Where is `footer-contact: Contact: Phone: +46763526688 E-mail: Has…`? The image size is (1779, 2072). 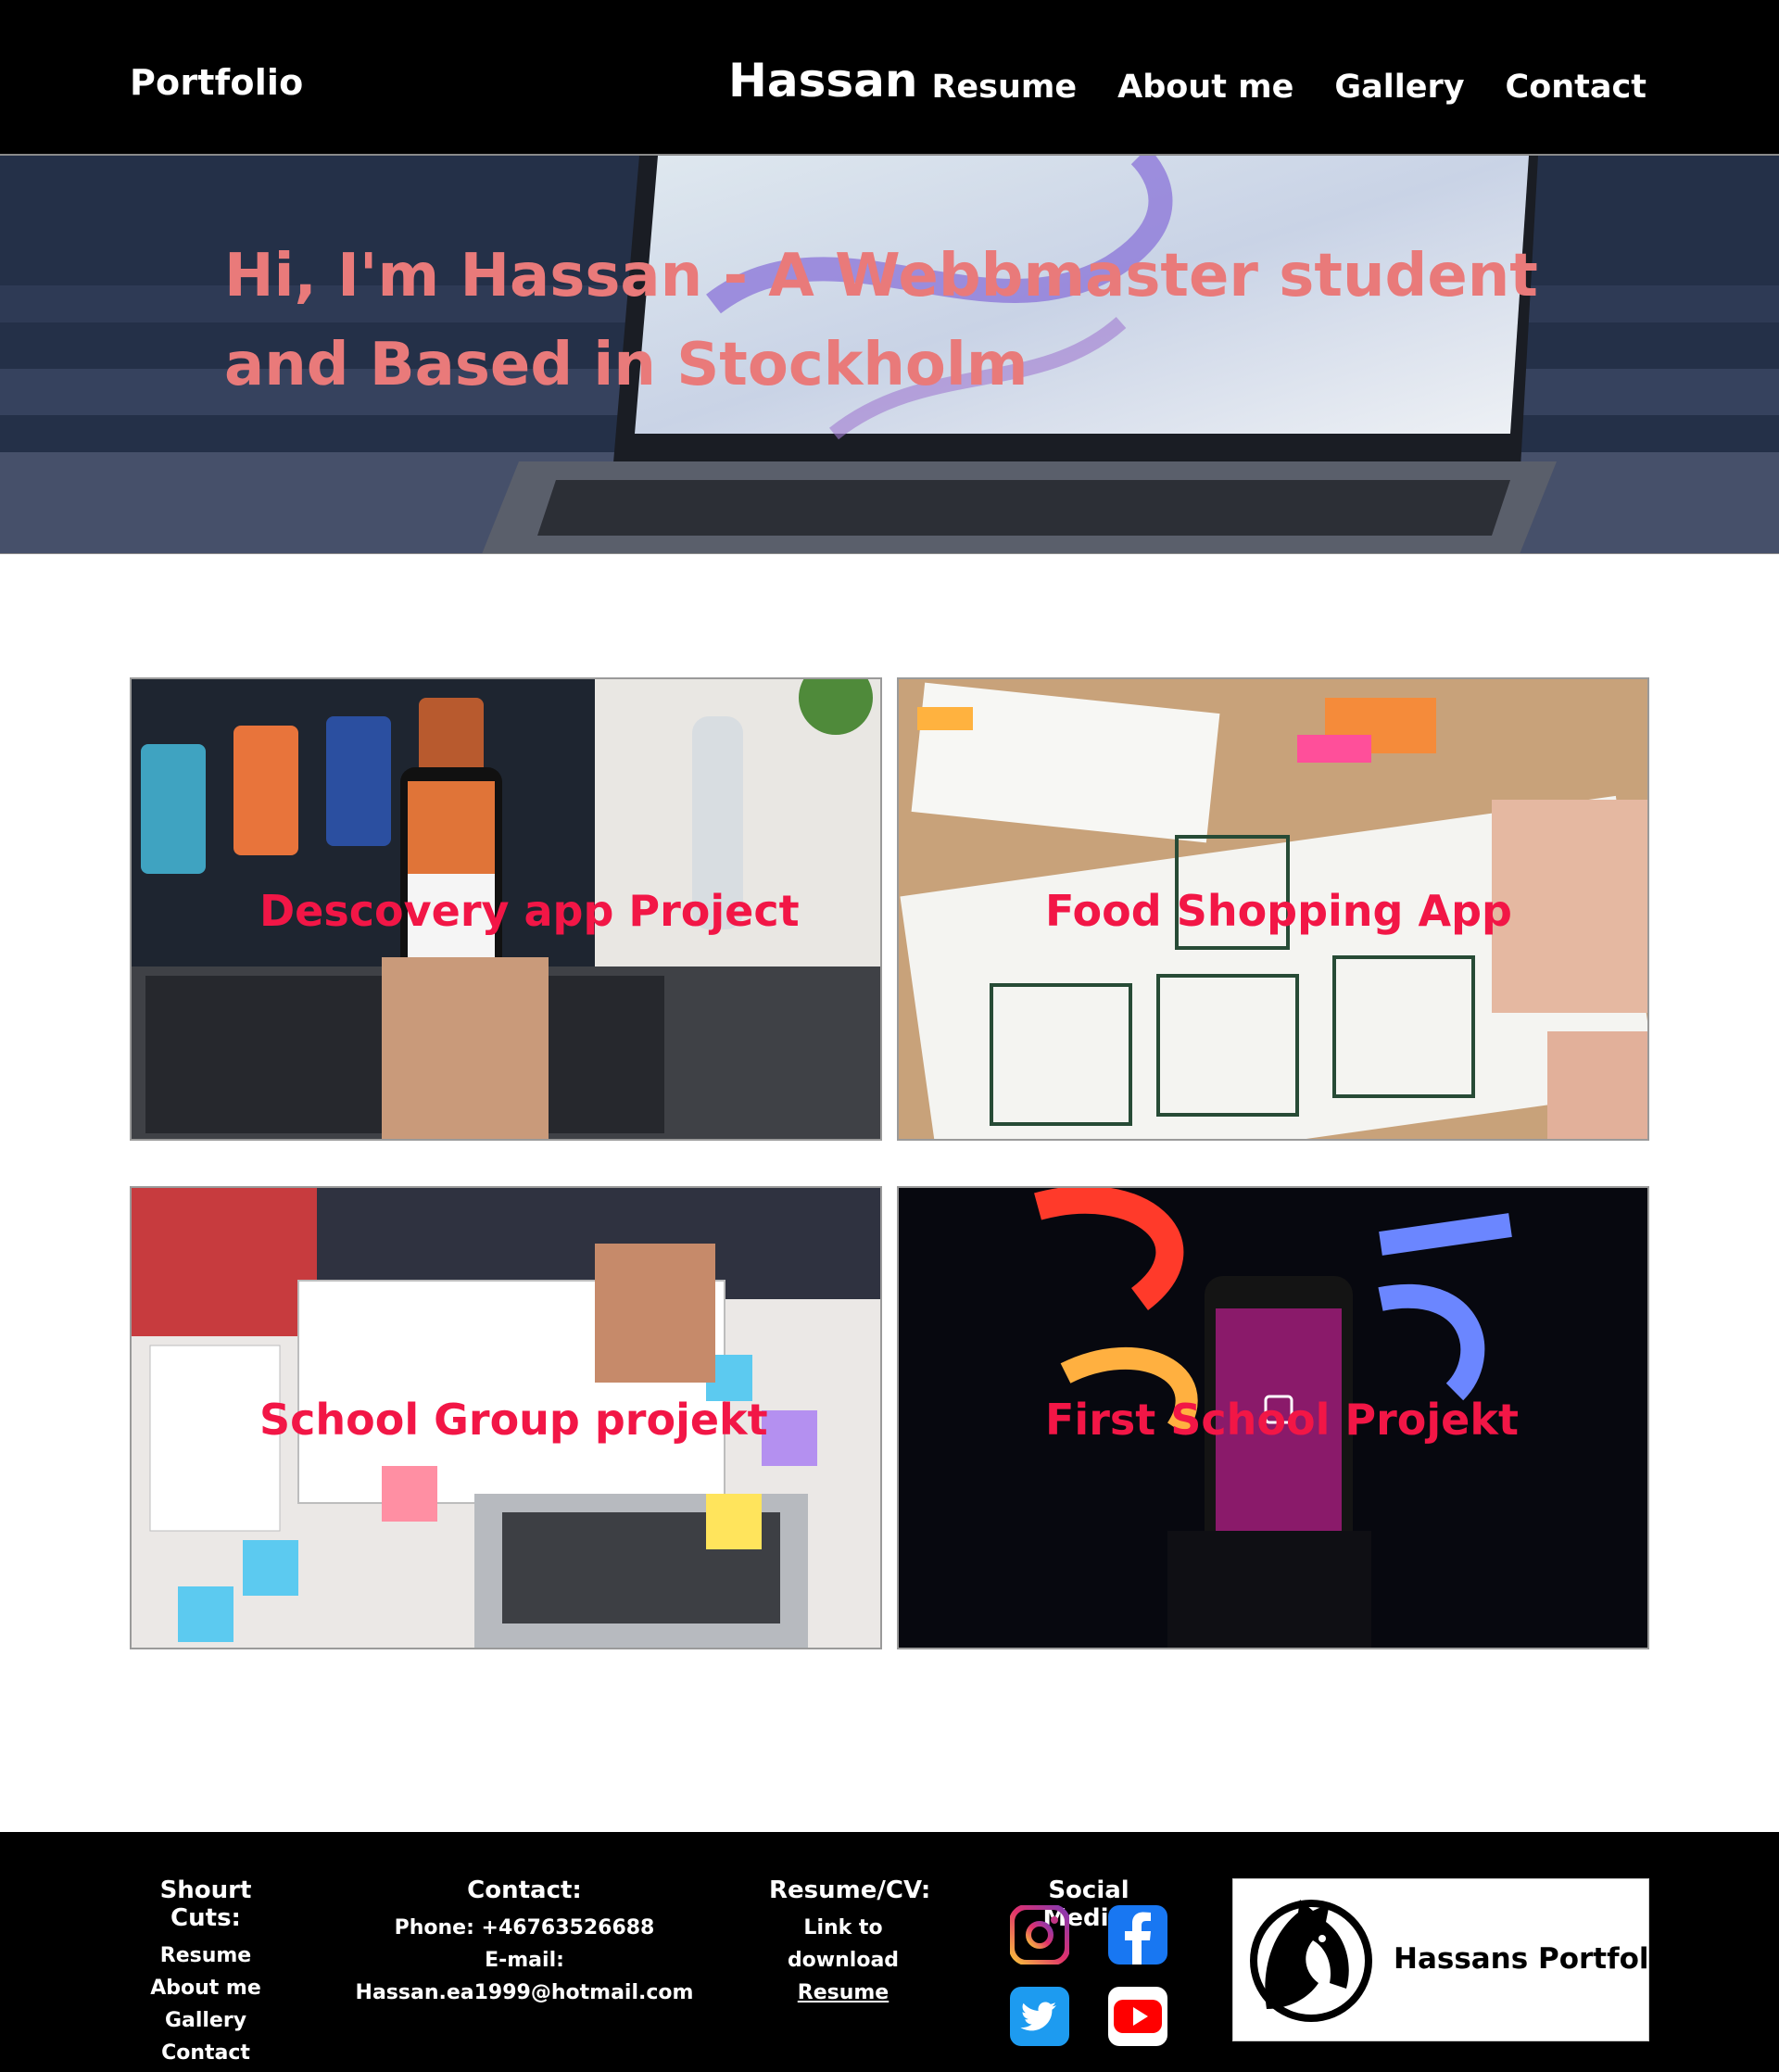
footer-contact: Contact: Phone: +46763526688 E-mail: Has… is located at coordinates (524, 1942).